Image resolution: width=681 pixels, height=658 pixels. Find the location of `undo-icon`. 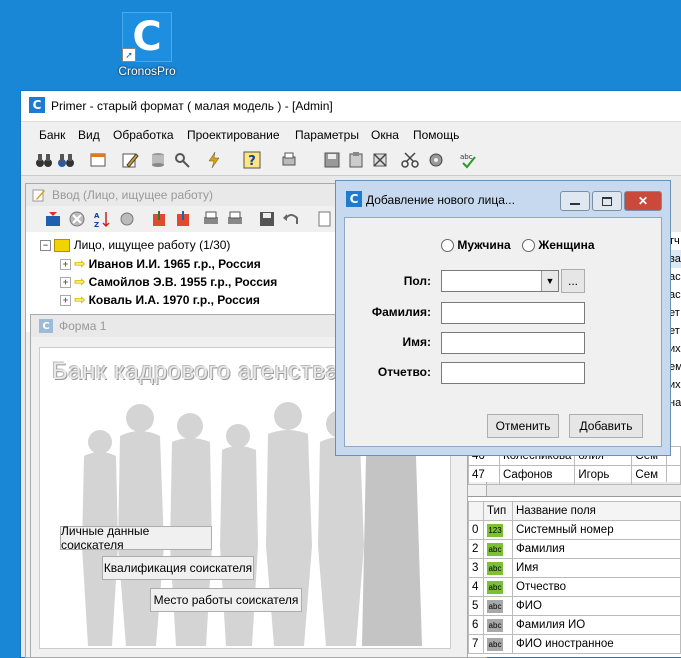

undo-icon is located at coordinates (291, 219).